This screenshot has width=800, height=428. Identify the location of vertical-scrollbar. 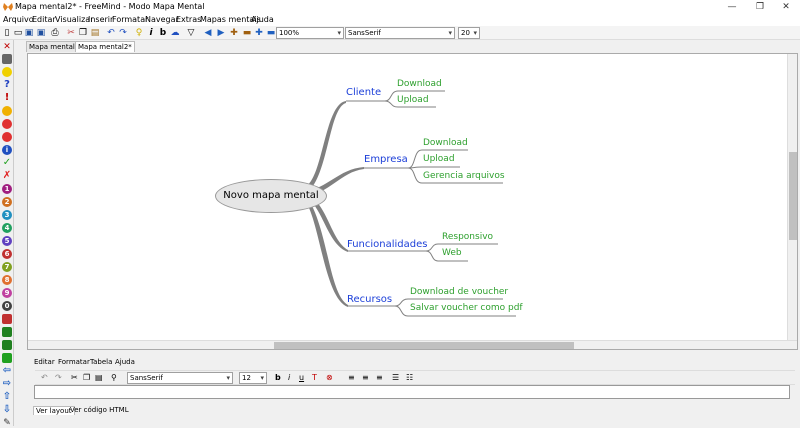
(792, 198).